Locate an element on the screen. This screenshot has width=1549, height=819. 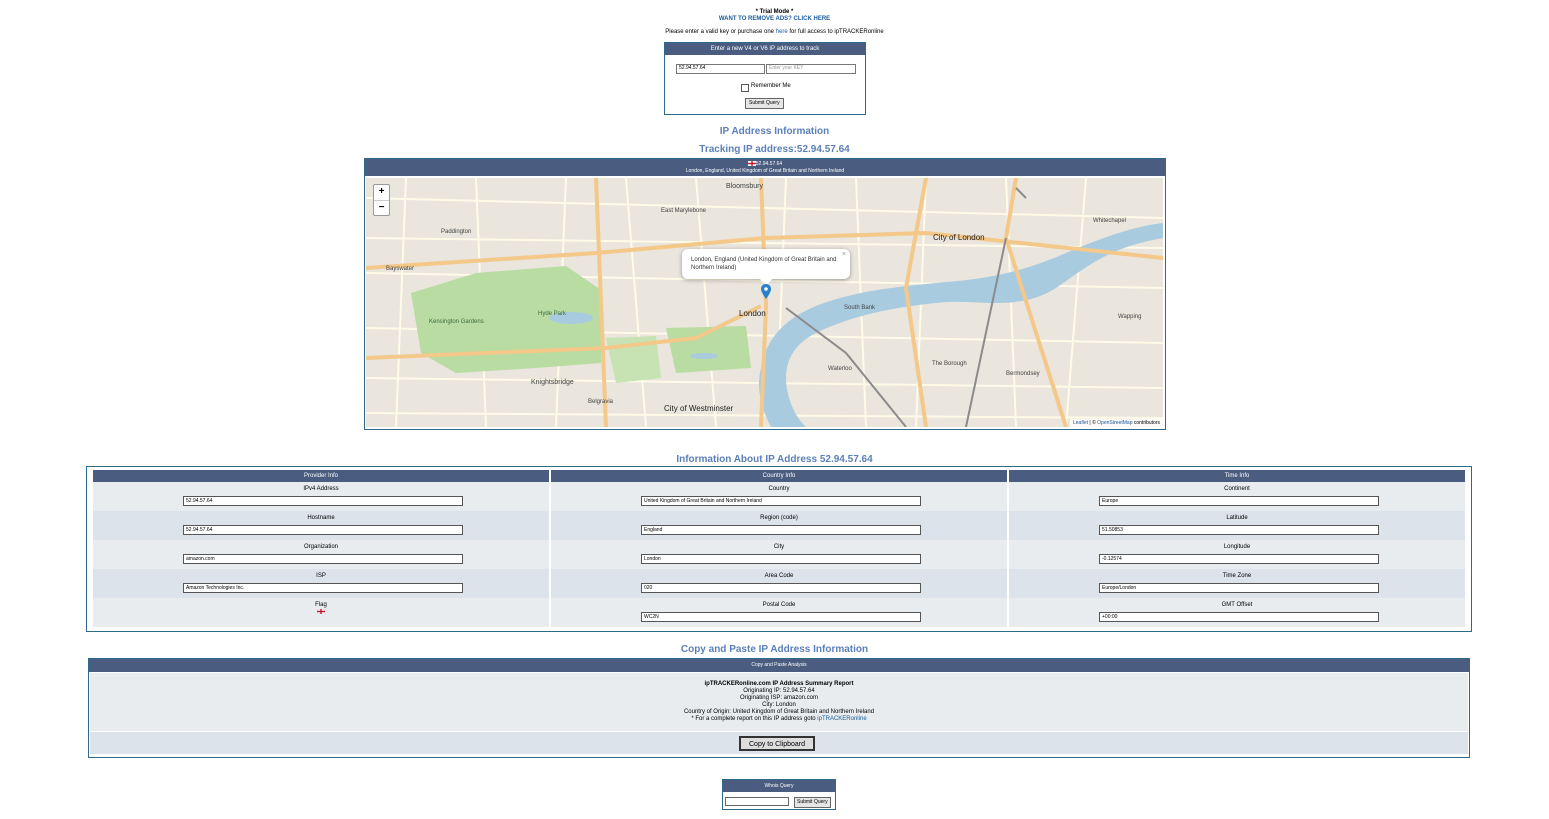
cell-label: City is located at coordinates (779, 547).